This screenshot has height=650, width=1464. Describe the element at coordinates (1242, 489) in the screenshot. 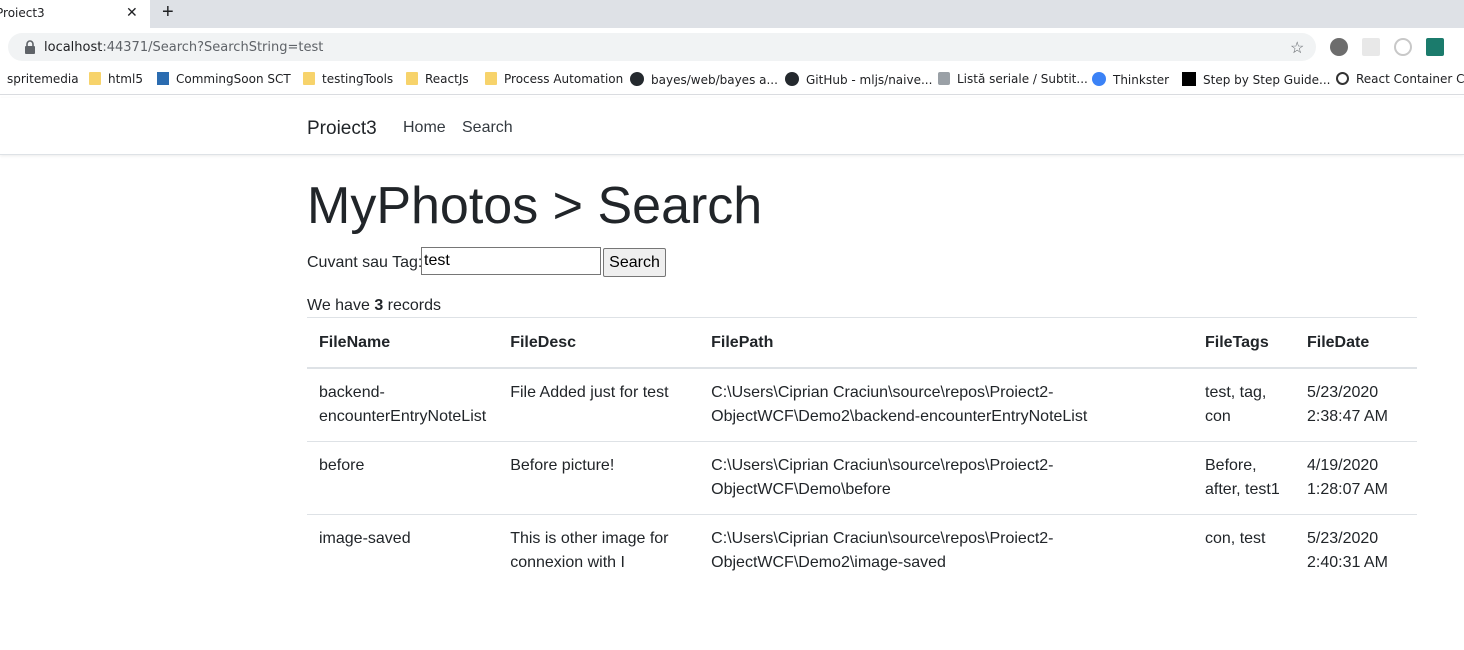

I see `cell-text: after, test1` at that location.